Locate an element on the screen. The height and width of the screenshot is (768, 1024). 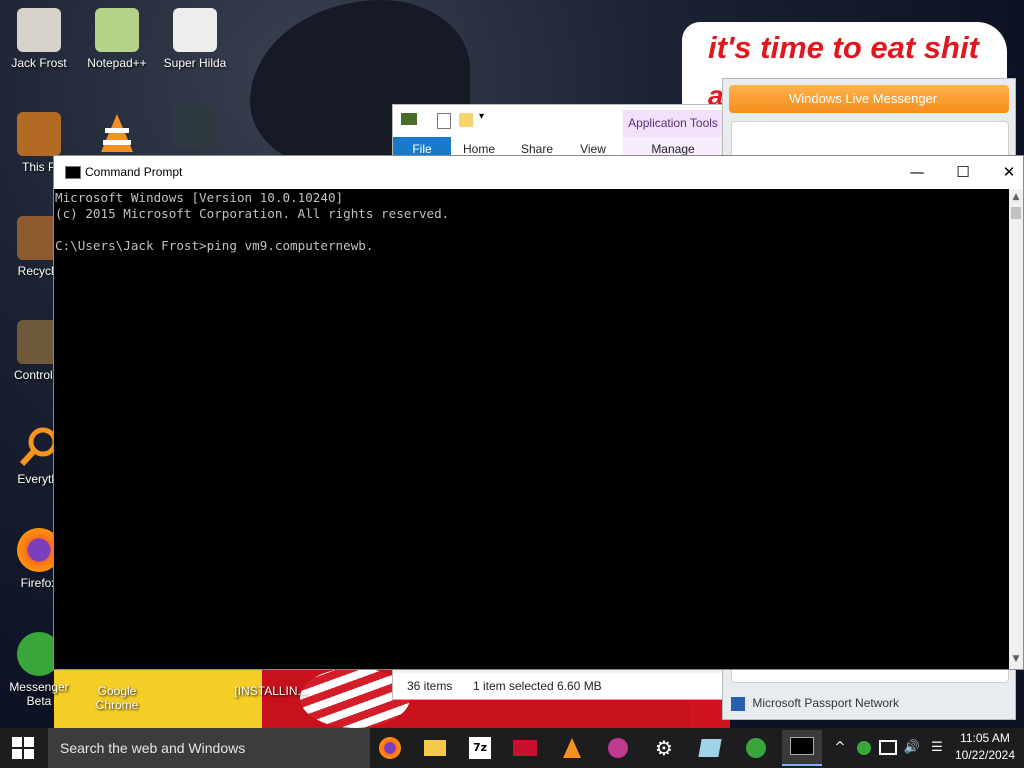
desktop-icon-label: Messenger Beta is located at coordinates (39, 694).